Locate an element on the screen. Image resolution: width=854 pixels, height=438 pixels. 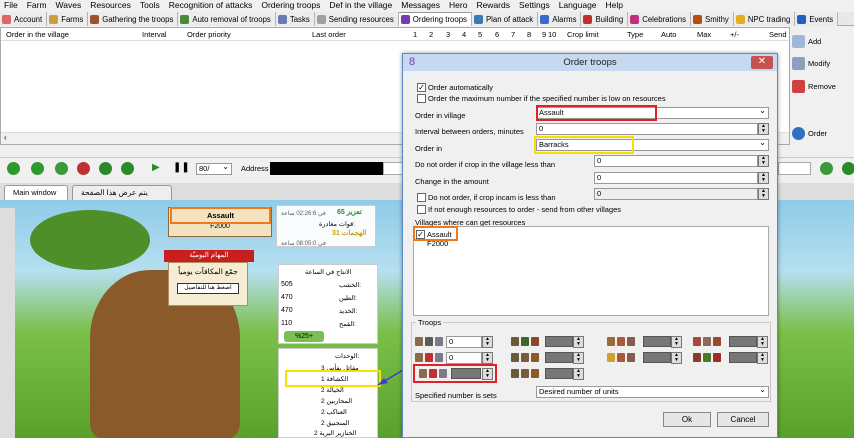
incam-stepper: ▲ ▼ is located at coordinates (763, 194).